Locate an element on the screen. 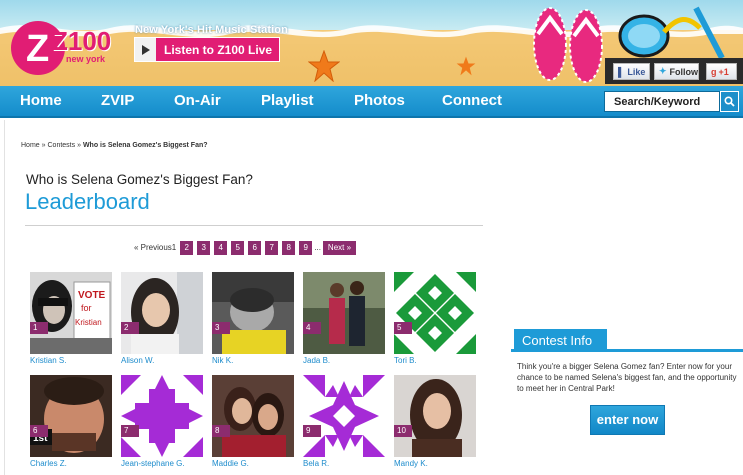 The width and height of the screenshot is (743, 475). nav-item-zvip: ZVIP is located at coordinates (117, 100).